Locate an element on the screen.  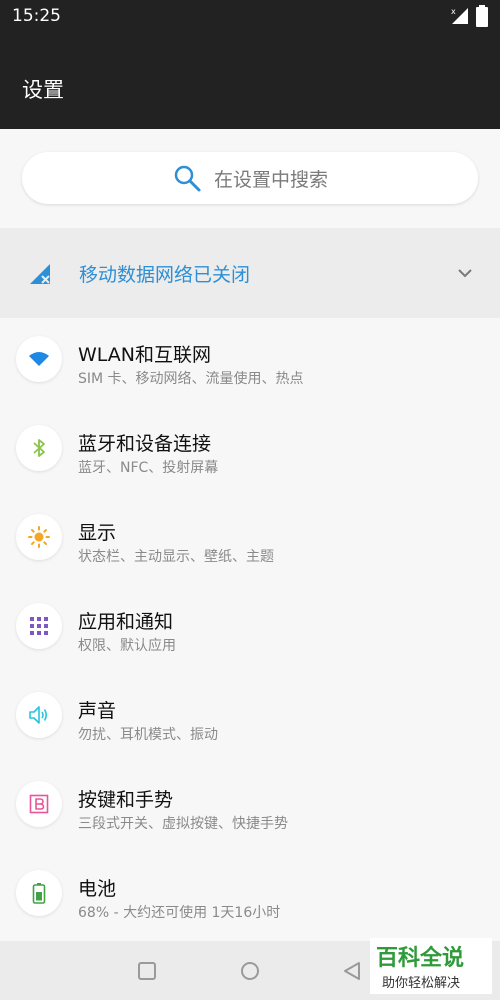
signal-off-icon is located at coordinates (40, 274).